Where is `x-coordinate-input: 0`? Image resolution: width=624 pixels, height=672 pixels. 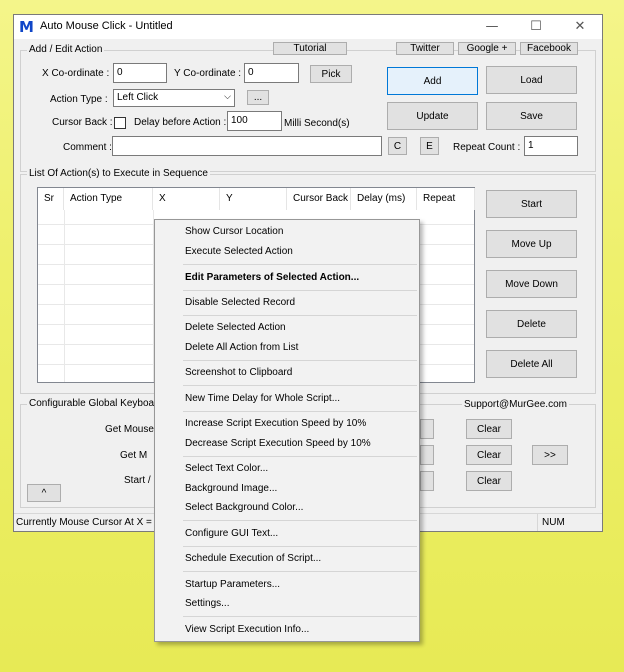 x-coordinate-input: 0 is located at coordinates (140, 73).